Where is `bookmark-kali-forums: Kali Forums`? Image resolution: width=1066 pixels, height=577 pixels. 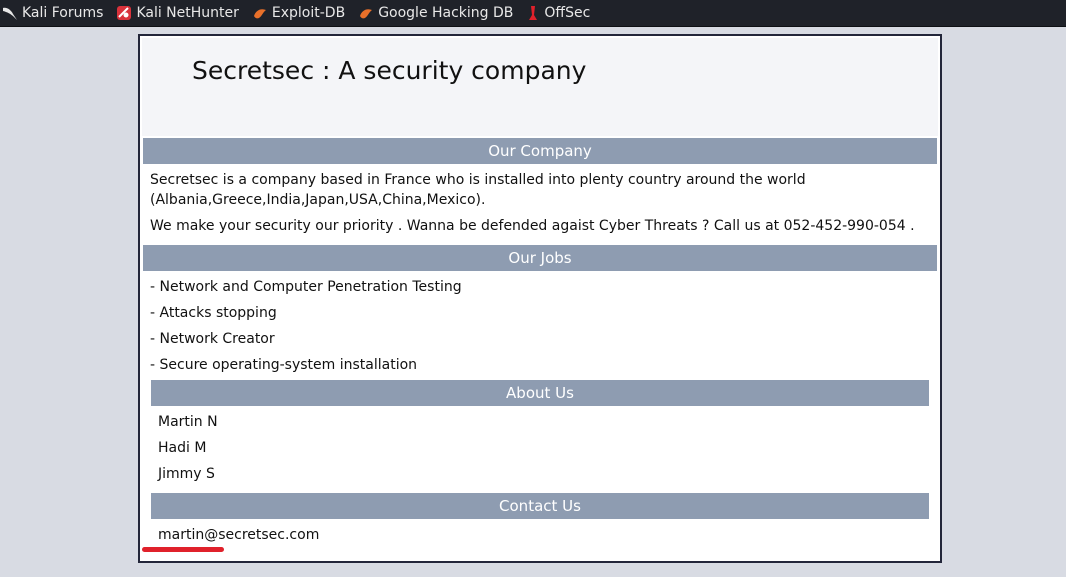
bookmark-kali-forums: Kali Forums is located at coordinates (52, 13).